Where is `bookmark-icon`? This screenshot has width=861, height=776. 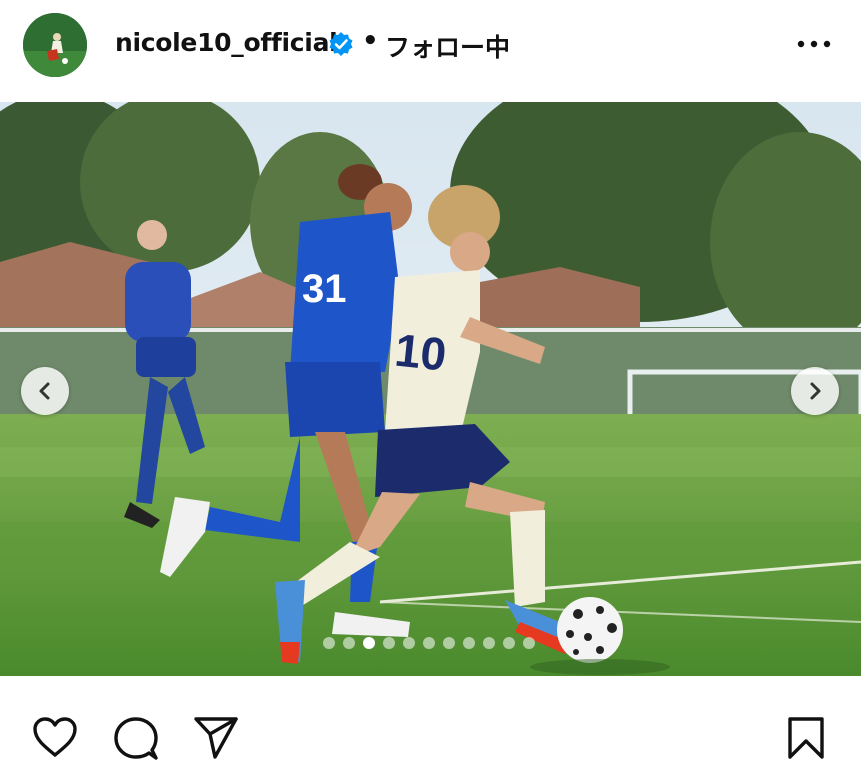 bookmark-icon is located at coordinates (806, 738).